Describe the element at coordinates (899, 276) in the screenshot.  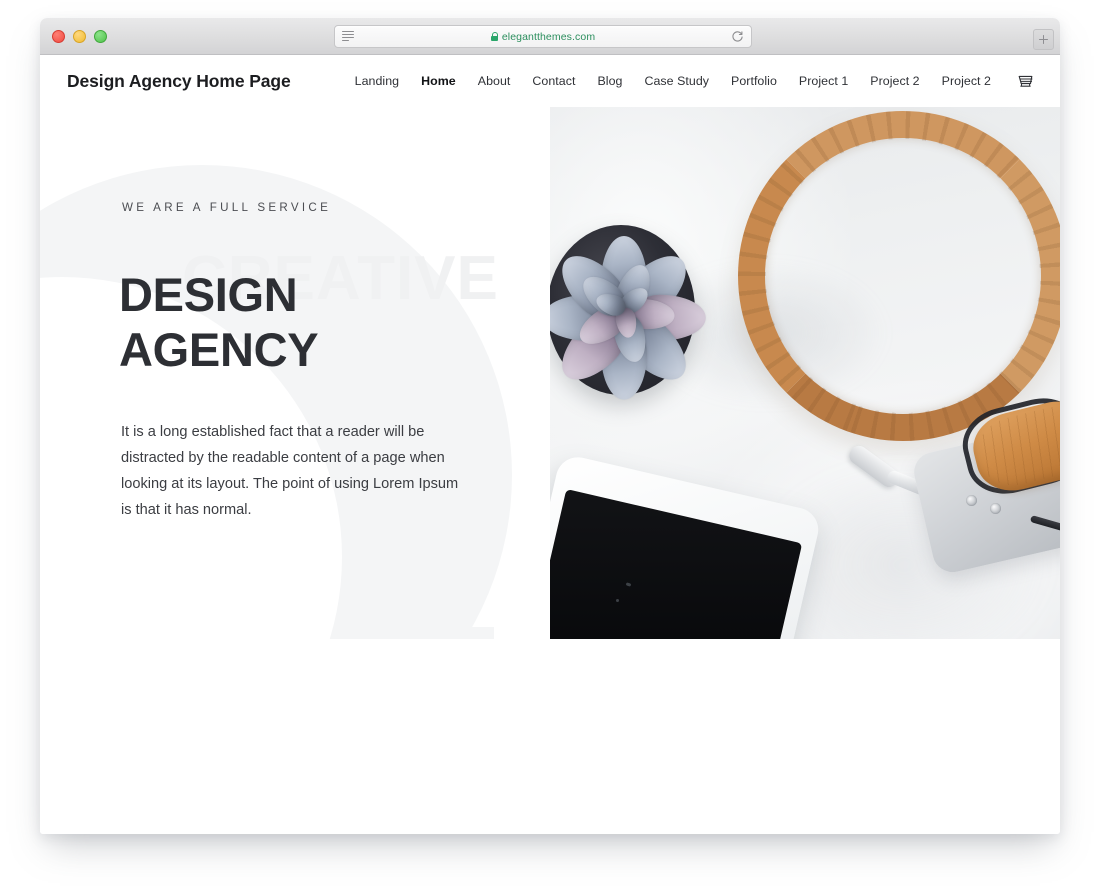
I see `headphones-headband` at that location.